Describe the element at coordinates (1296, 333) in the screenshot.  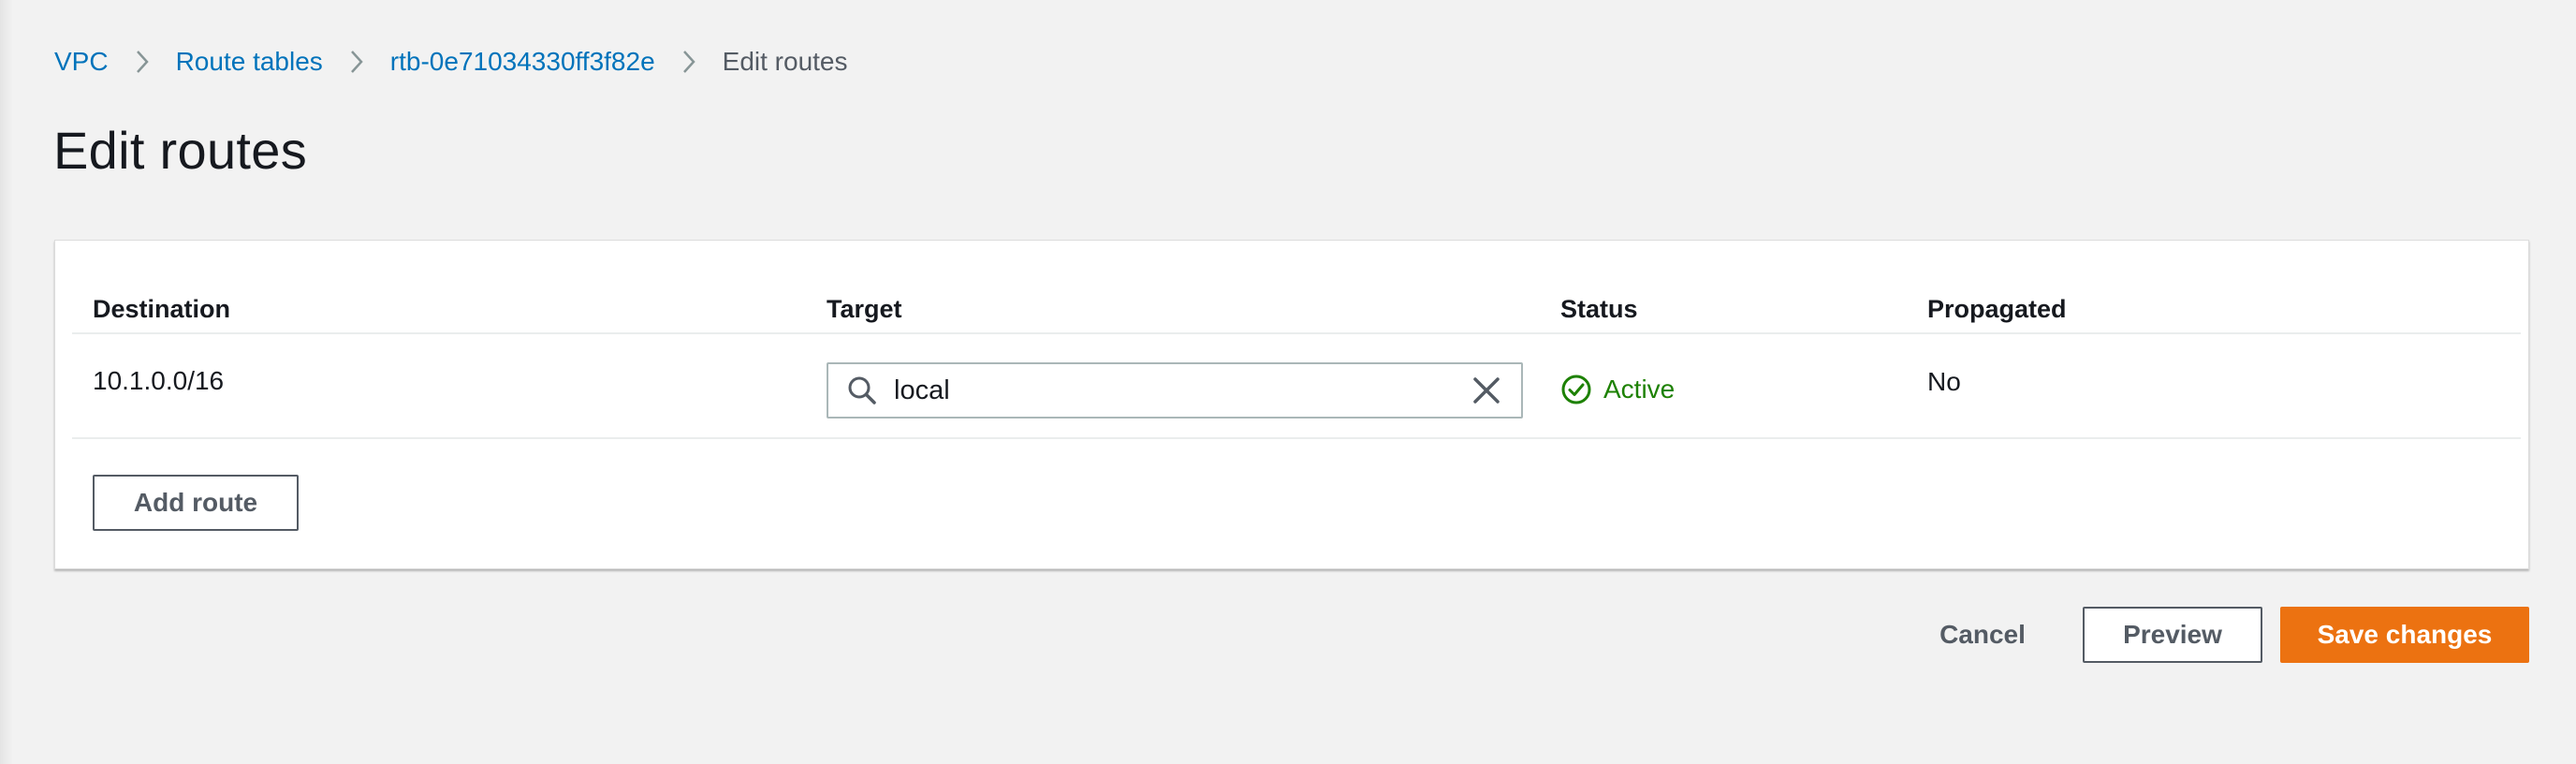
I see `header-divider` at that location.